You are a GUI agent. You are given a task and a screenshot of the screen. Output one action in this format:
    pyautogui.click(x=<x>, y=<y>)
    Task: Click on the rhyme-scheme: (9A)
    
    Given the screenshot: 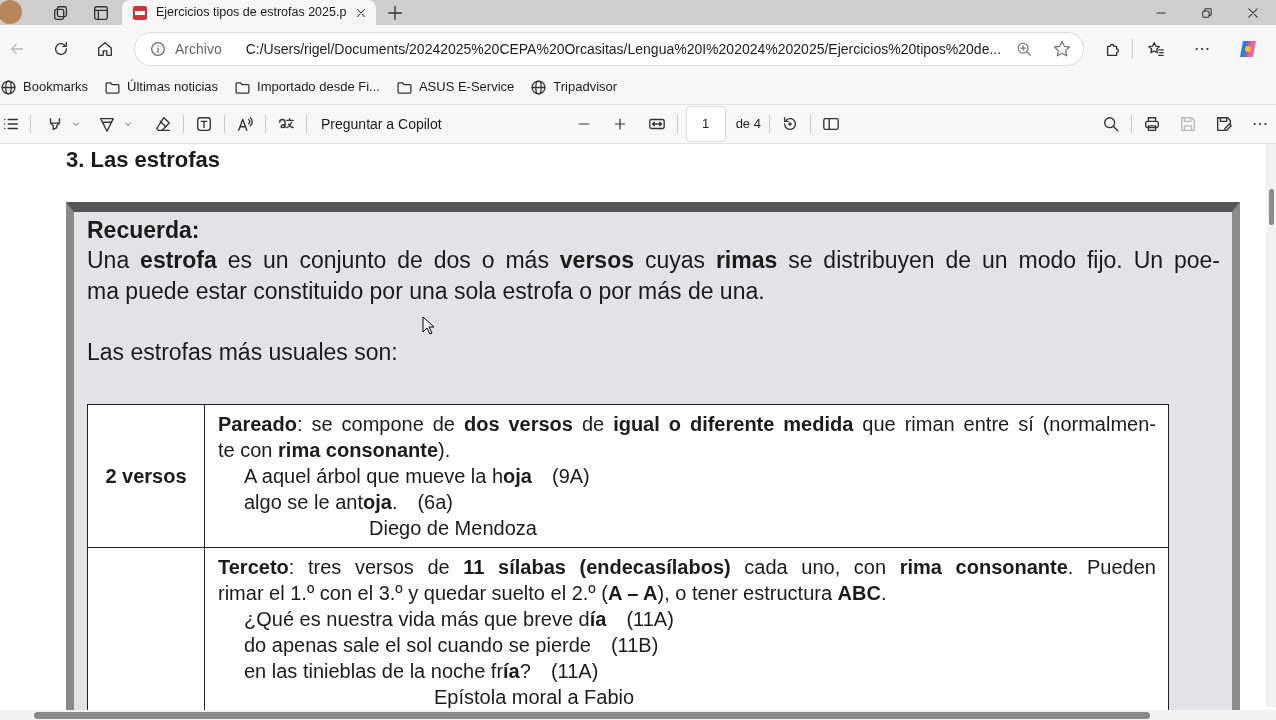 What is the action you would take?
    pyautogui.click(x=571, y=476)
    